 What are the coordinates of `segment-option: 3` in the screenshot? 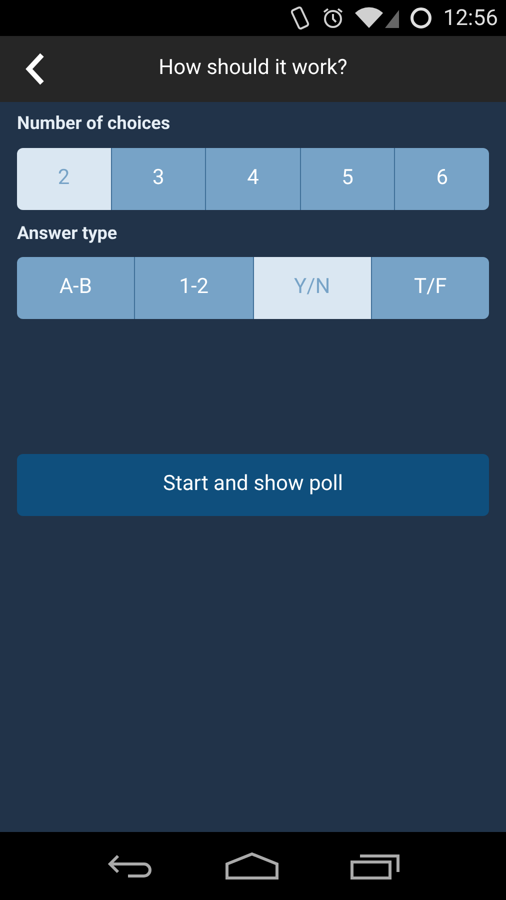 It's located at (158, 179).